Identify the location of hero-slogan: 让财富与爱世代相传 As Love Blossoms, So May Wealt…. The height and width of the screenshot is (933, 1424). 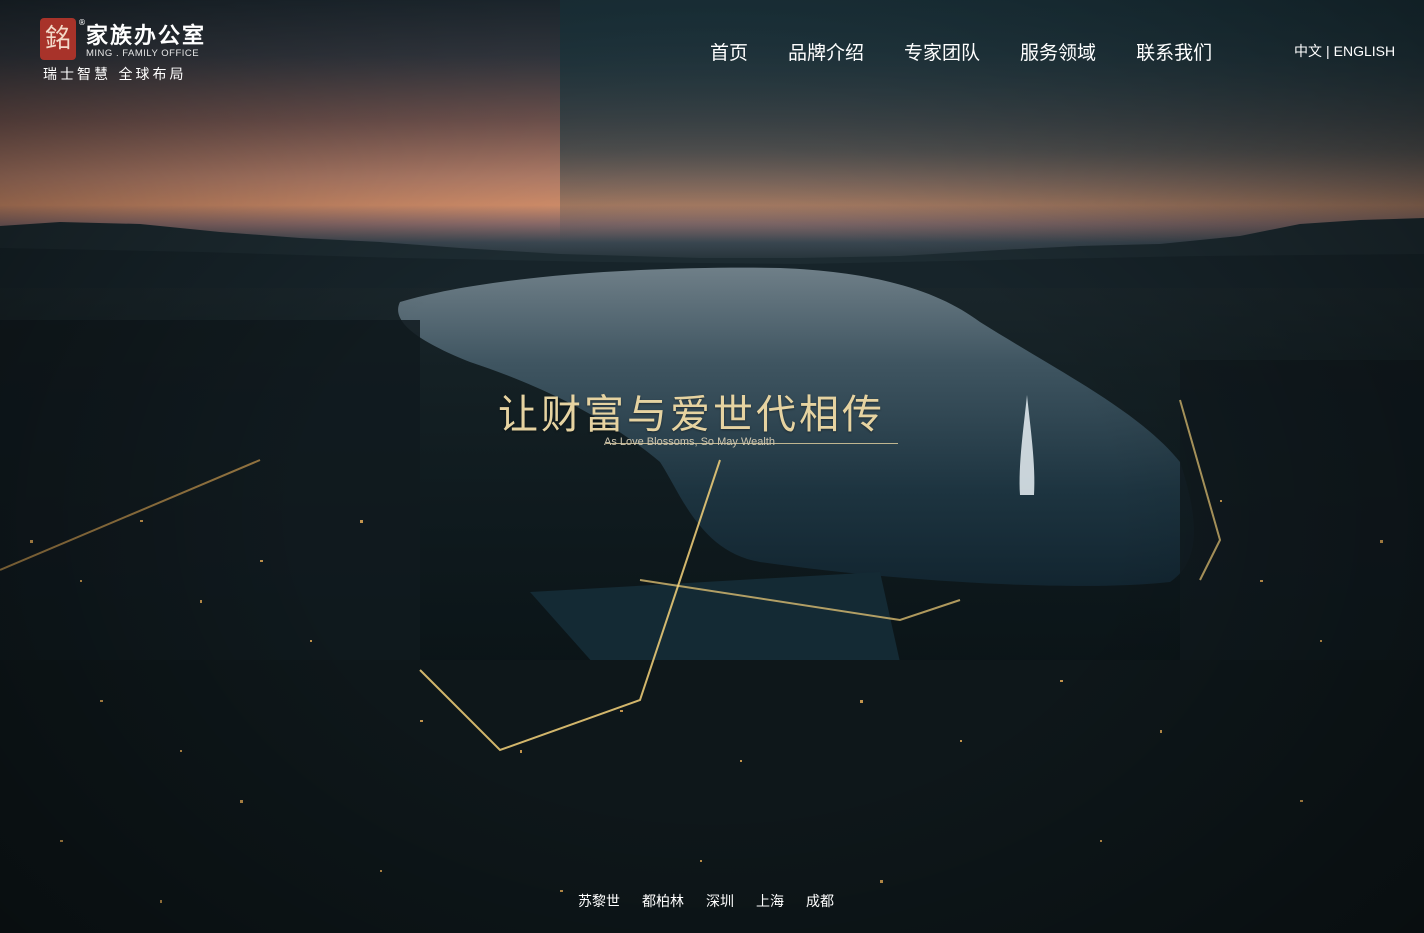
(703, 415).